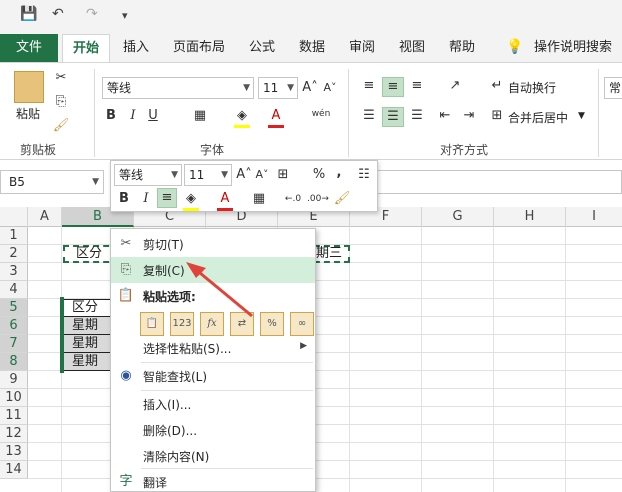 Image resolution: width=622 pixels, height=492 pixels. Describe the element at coordinates (208, 175) in the screenshot. I see `mini-font-size-dropdown: 11 ▼` at that location.